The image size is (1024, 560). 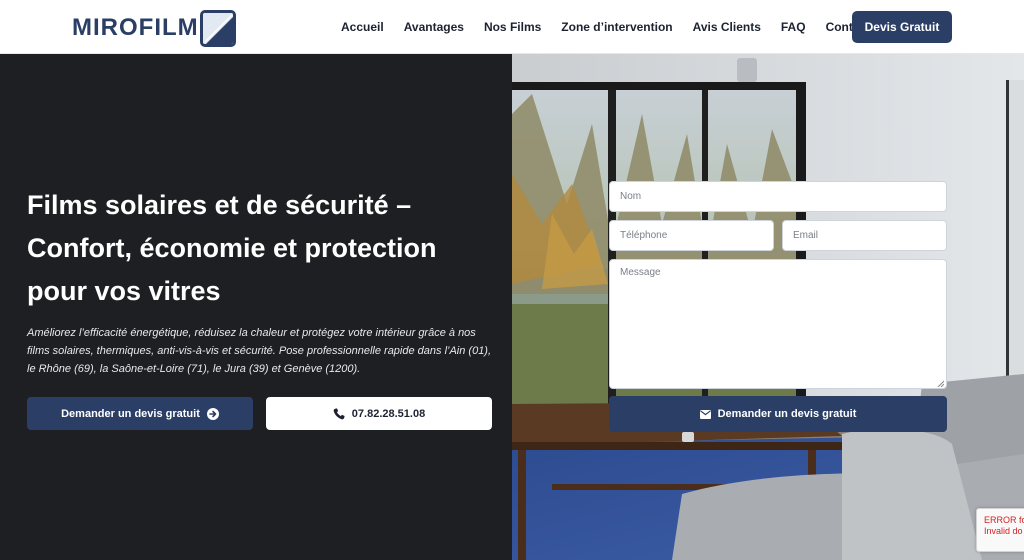 I want to click on phone-icon, so click(x=339, y=413).